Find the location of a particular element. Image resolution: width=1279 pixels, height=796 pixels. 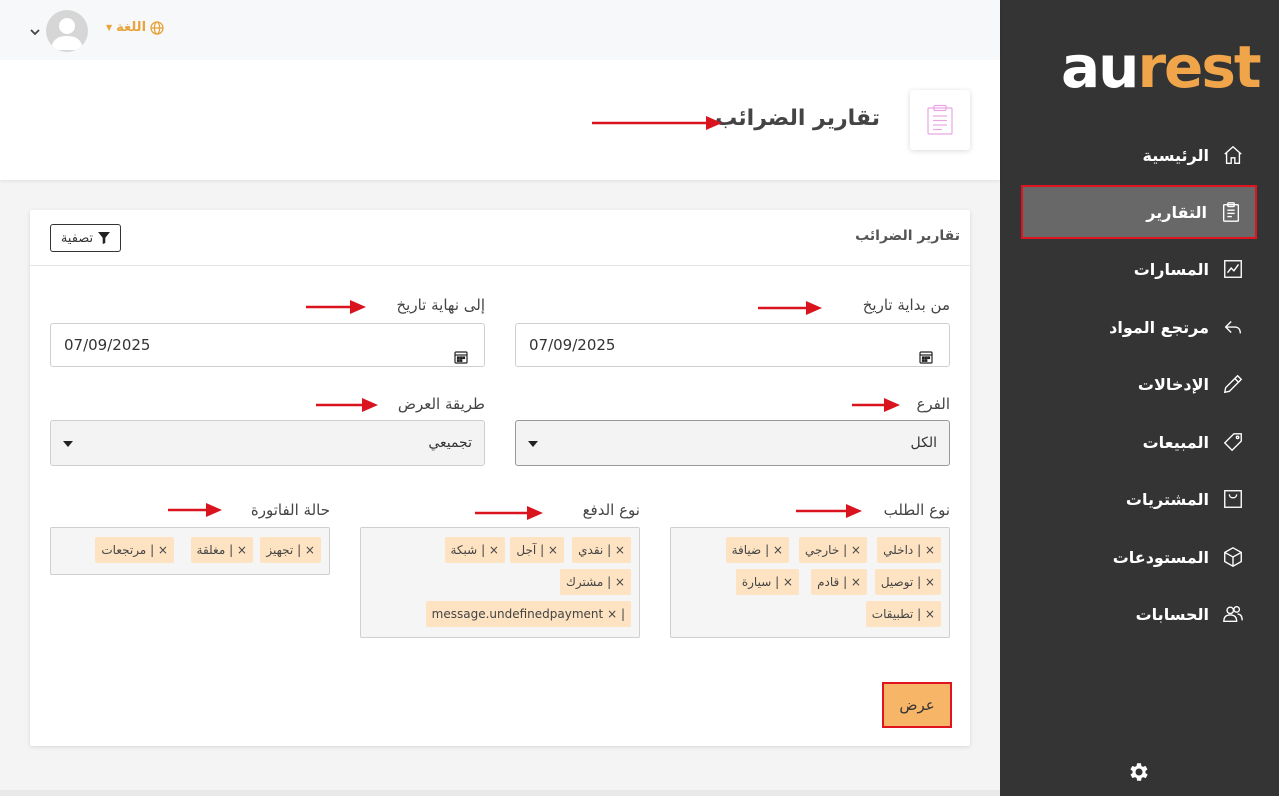

sidebar-item-home: الرئيسية is located at coordinates (1139, 155).